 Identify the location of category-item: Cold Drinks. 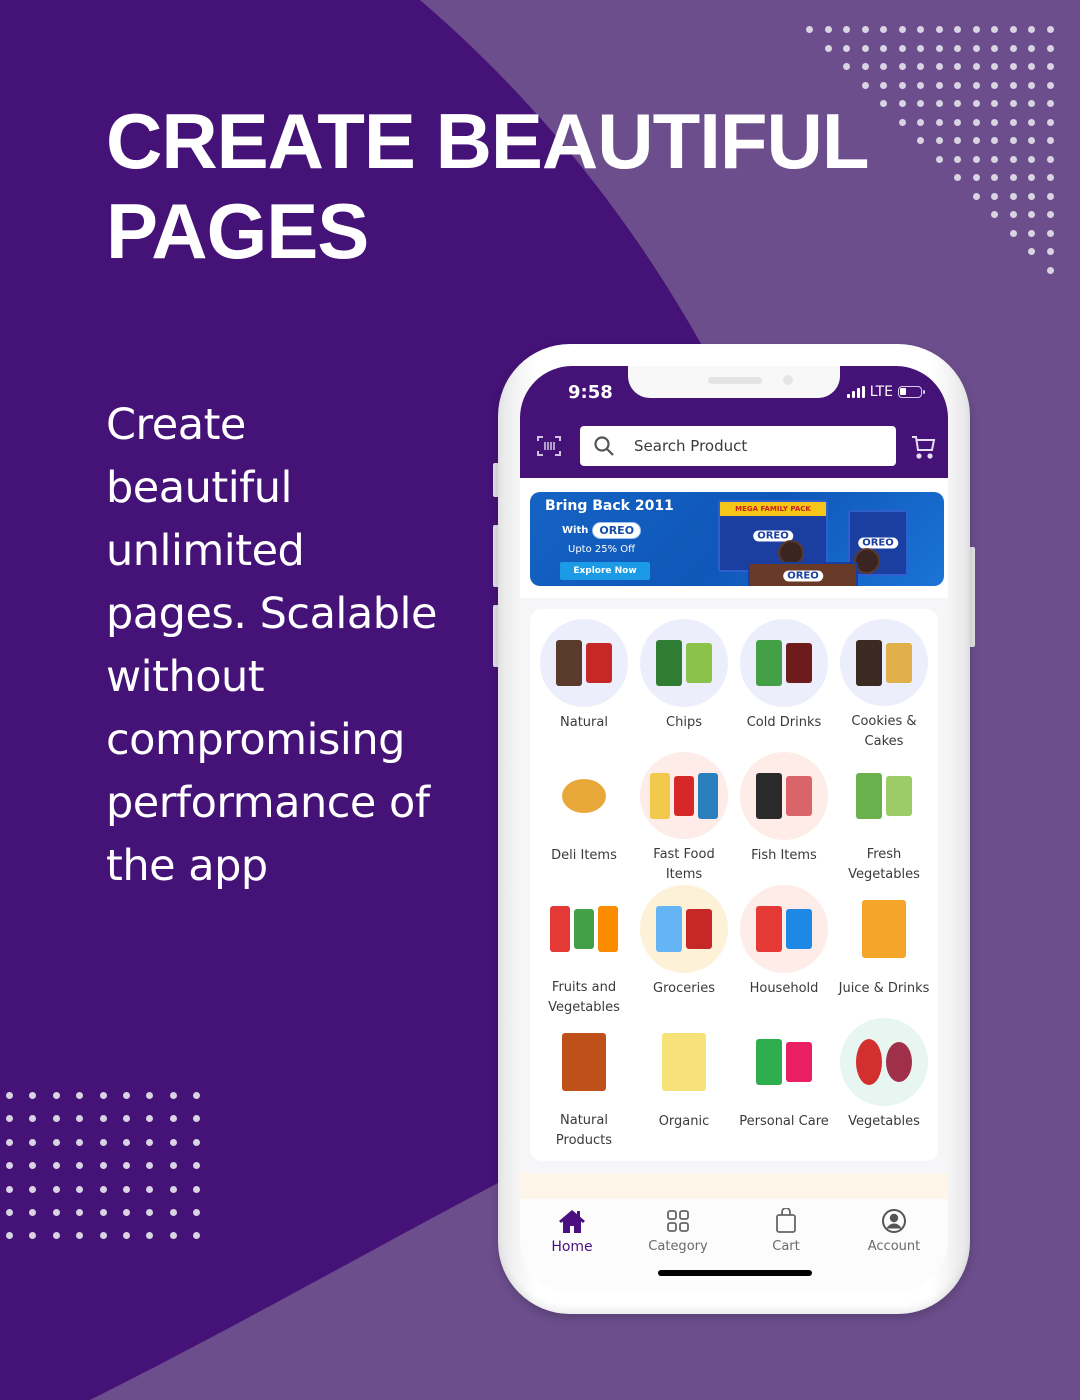
(784, 685).